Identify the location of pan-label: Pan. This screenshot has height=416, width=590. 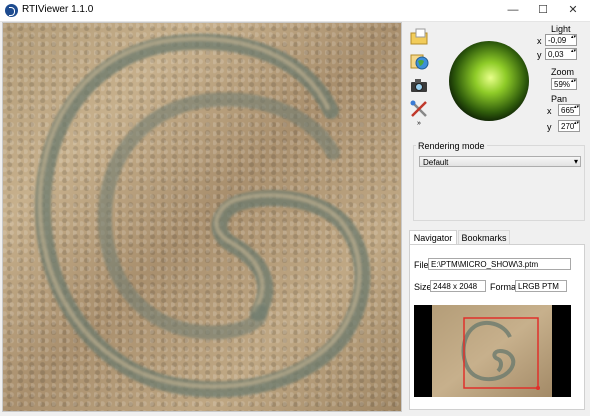
(559, 99).